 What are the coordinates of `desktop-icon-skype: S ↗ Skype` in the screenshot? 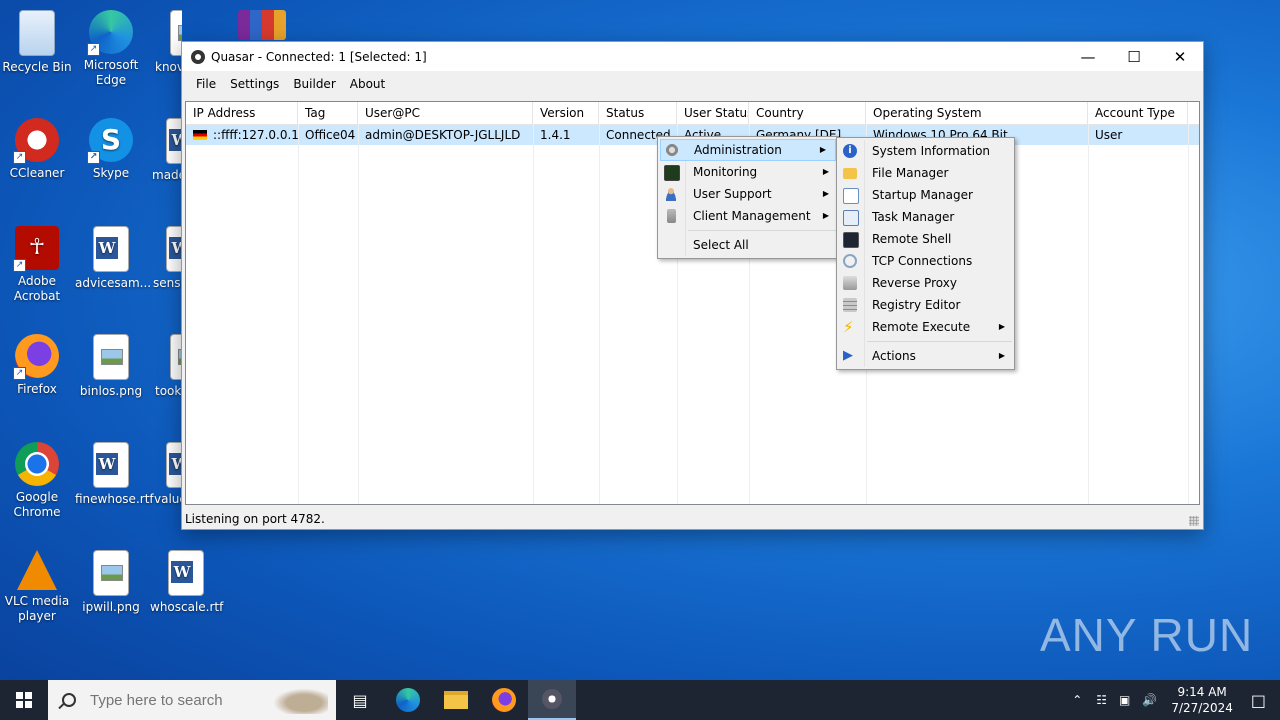 It's located at (111, 146).